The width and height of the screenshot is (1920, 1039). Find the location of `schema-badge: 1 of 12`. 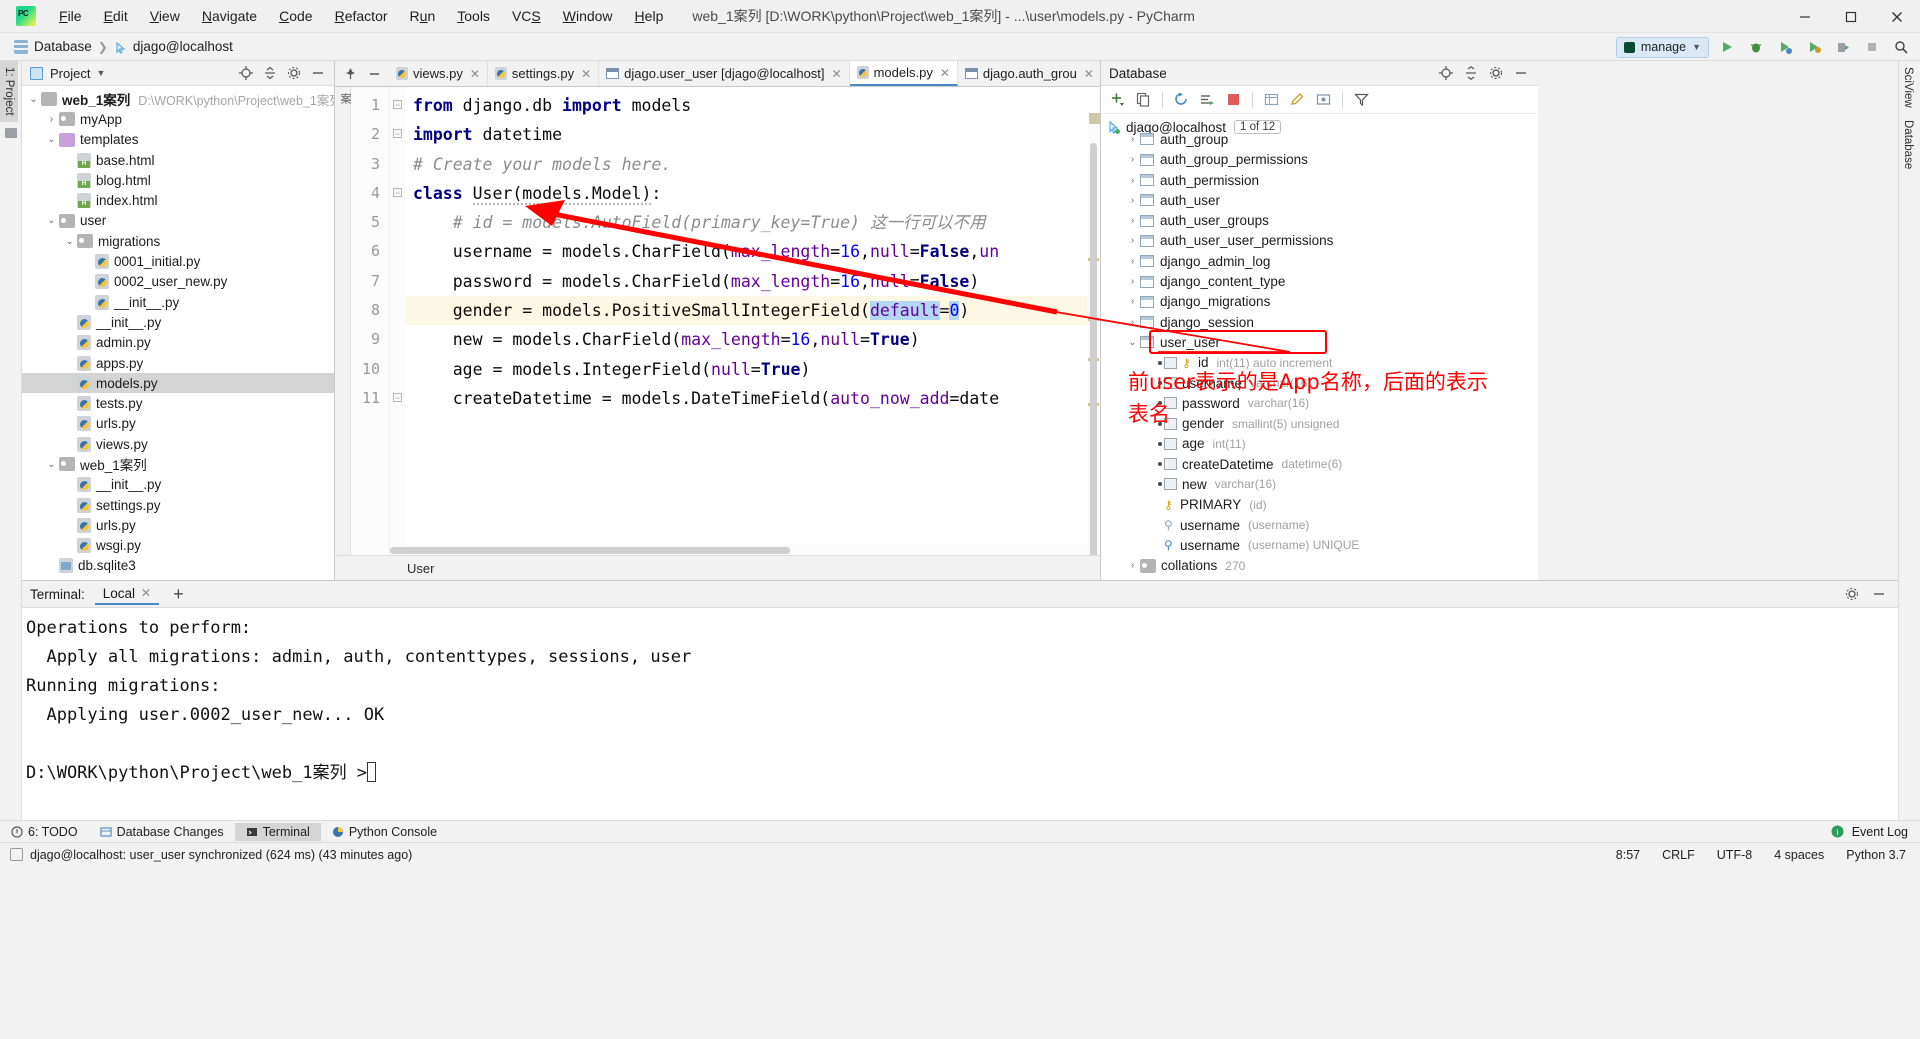

schema-badge: 1 of 12 is located at coordinates (1258, 127).